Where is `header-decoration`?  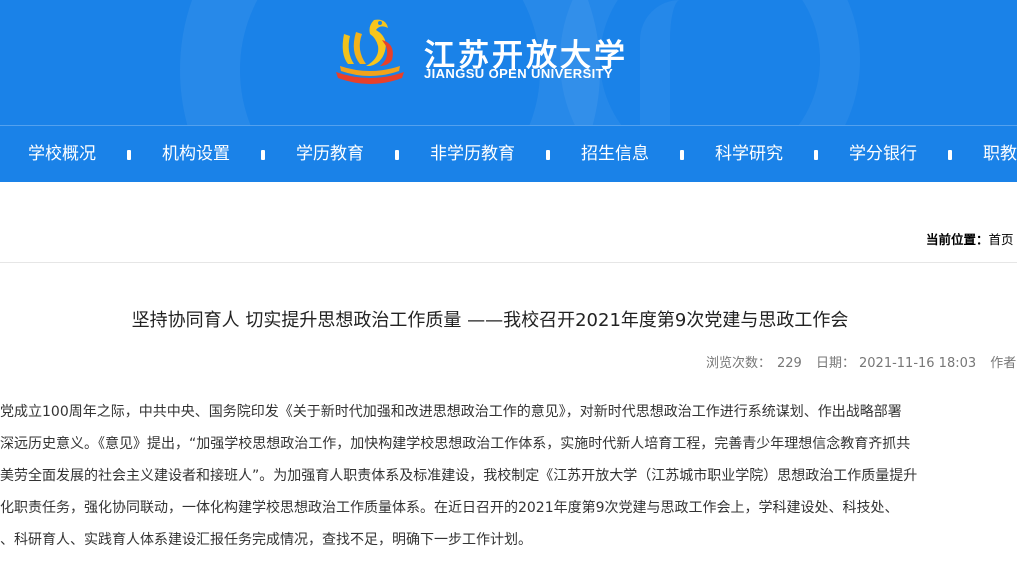
header-decoration is located at coordinates (680, 62).